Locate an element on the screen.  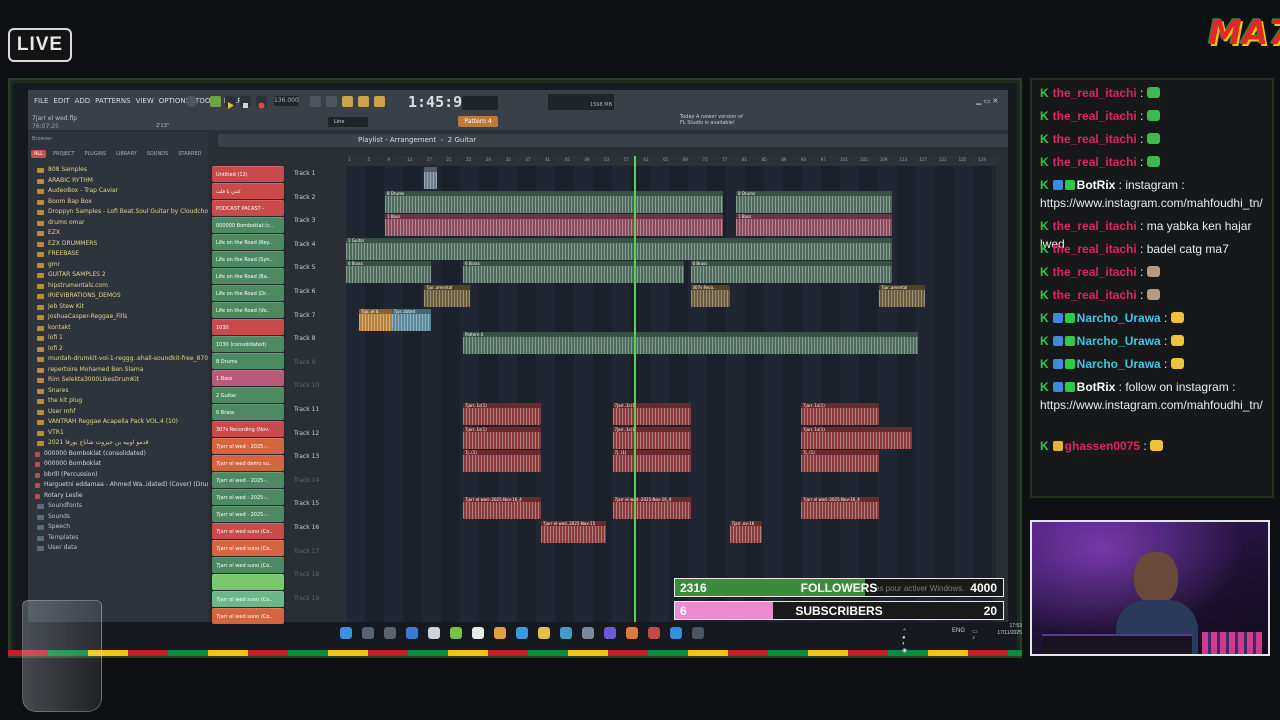
countdown-button is located at coordinates (347, 101).